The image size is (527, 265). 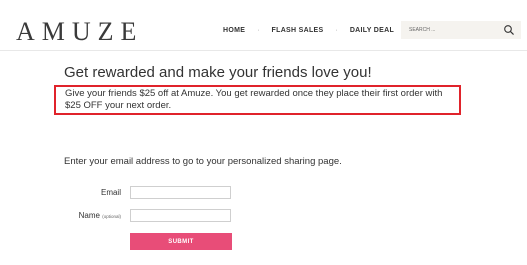 I want to click on nav-flash-sales: FLASH SALES, so click(x=298, y=30).